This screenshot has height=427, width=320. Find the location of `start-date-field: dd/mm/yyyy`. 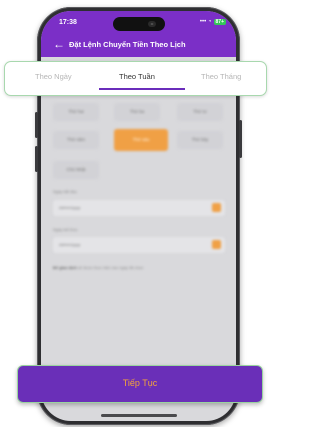

start-date-field: dd/mm/yyyy is located at coordinates (139, 208).